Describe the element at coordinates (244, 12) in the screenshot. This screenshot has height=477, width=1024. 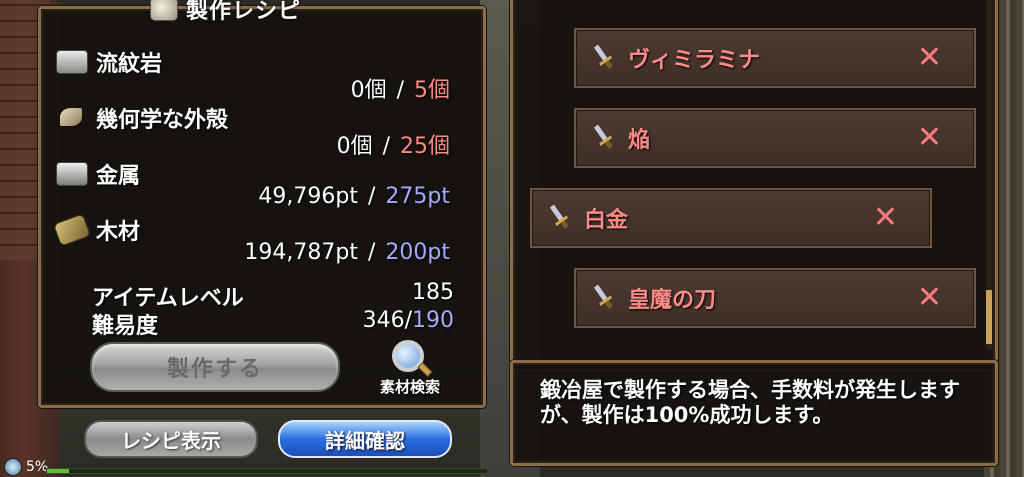
I see `recipe-title: 製作レシピ` at that location.